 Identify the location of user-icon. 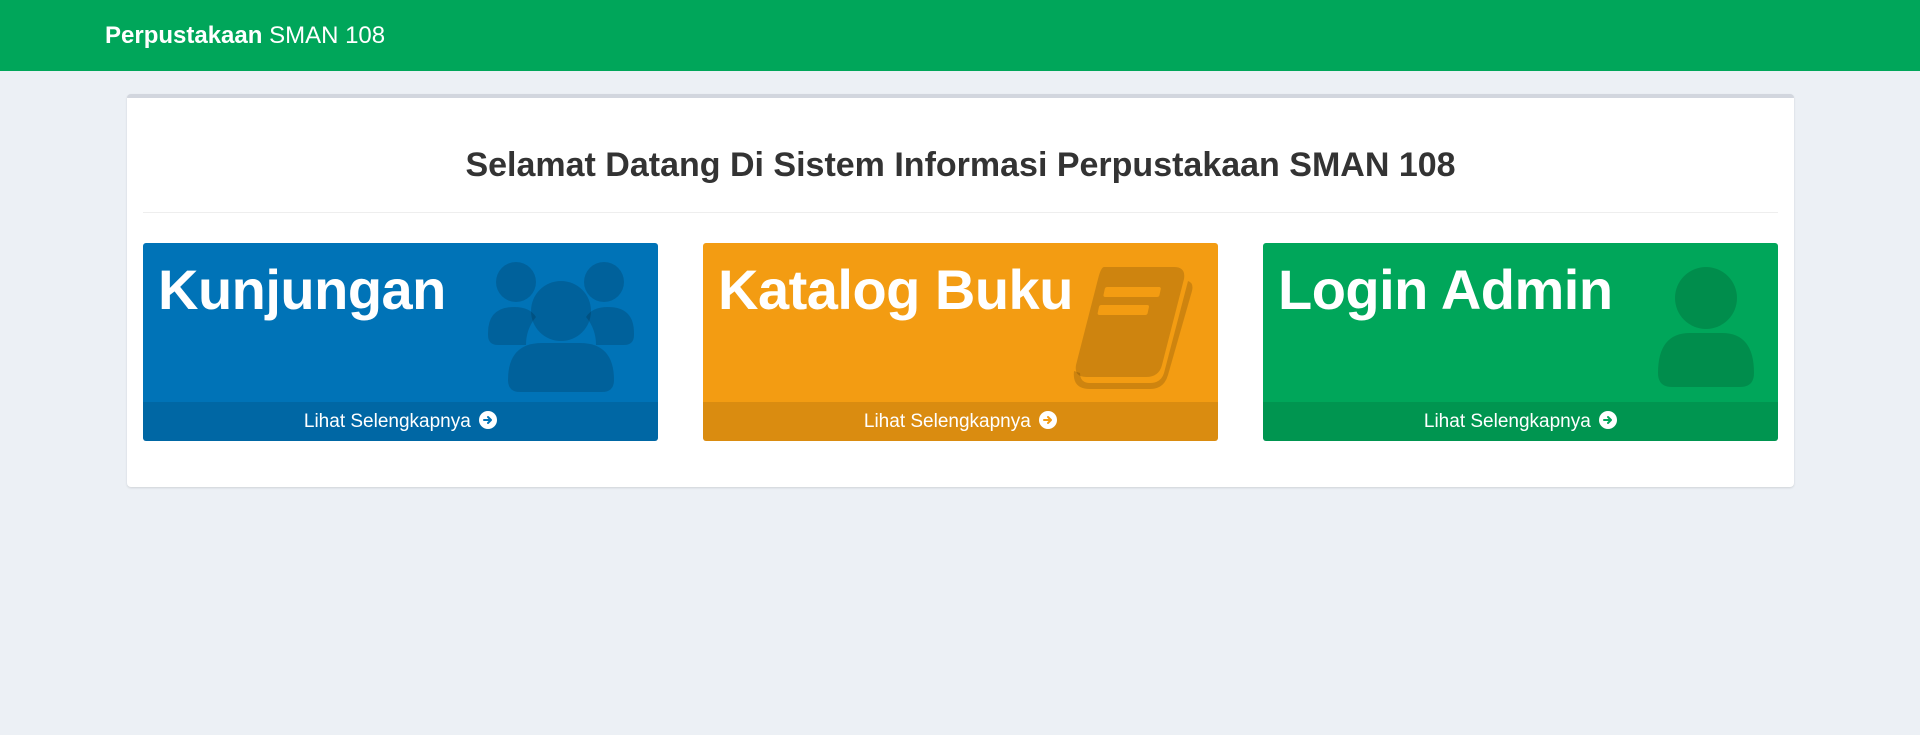
(1706, 327).